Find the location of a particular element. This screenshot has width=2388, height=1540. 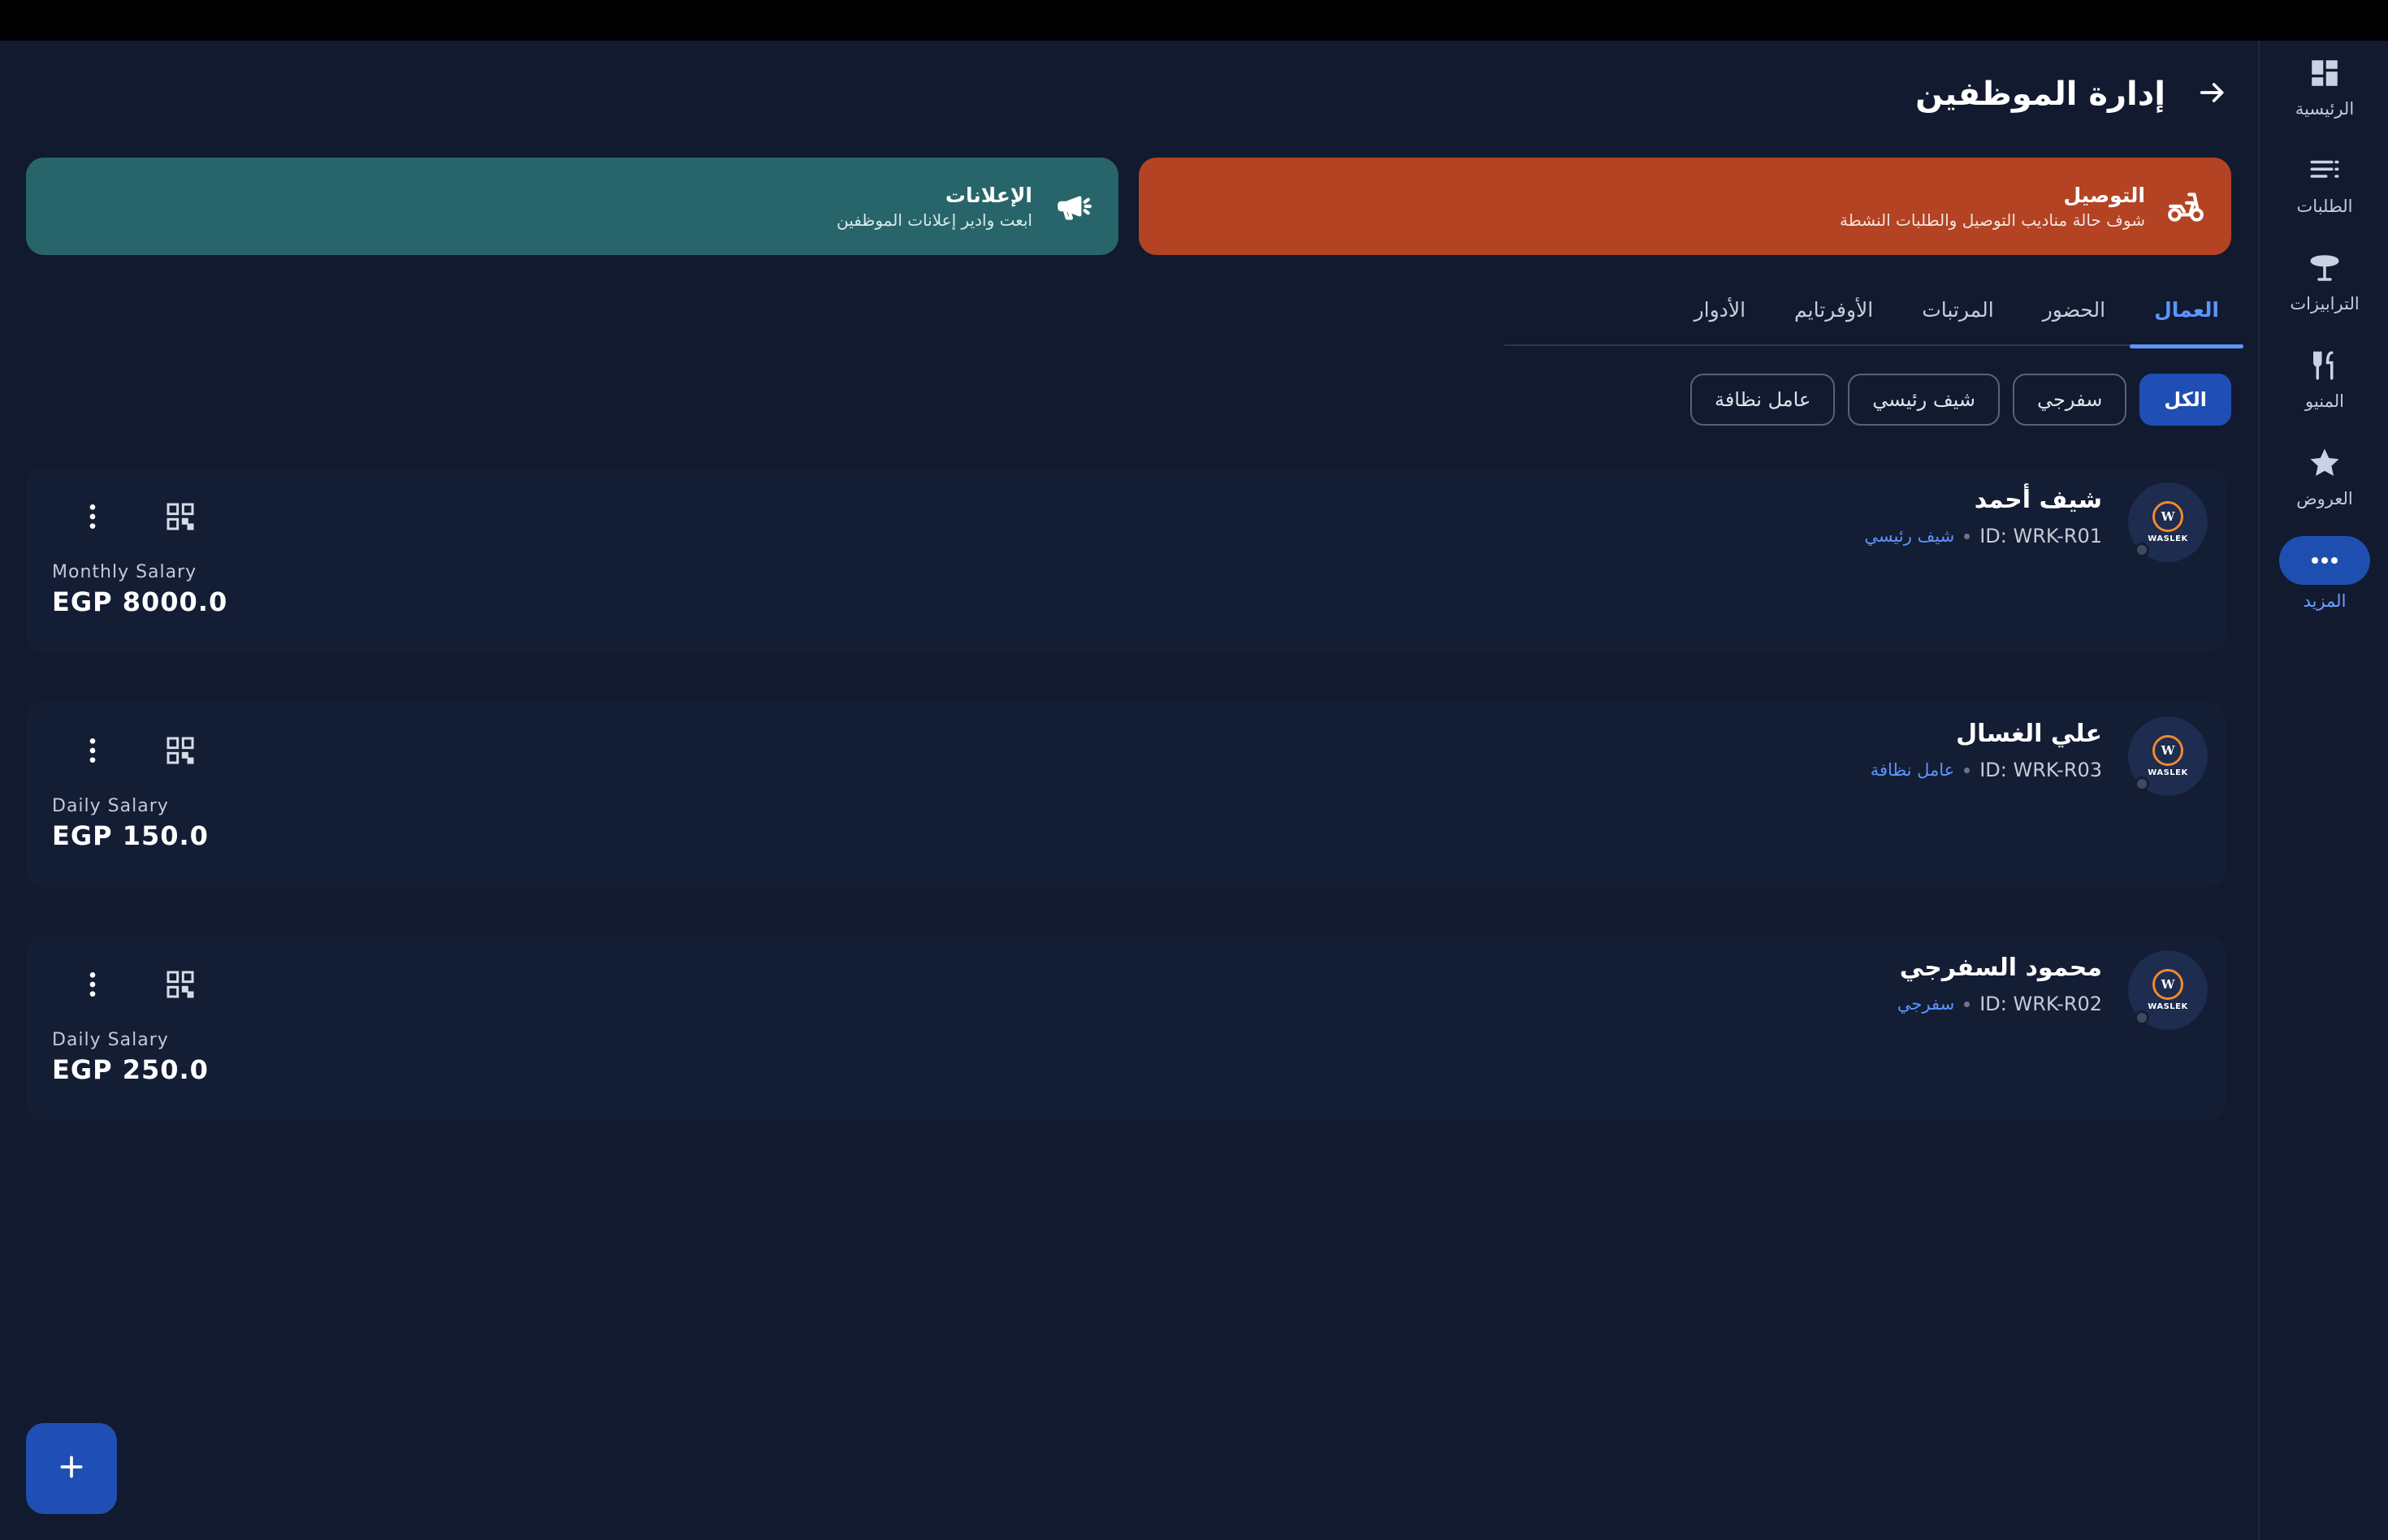

employee-id: ID: WRK-R01 is located at coordinates (2040, 536).